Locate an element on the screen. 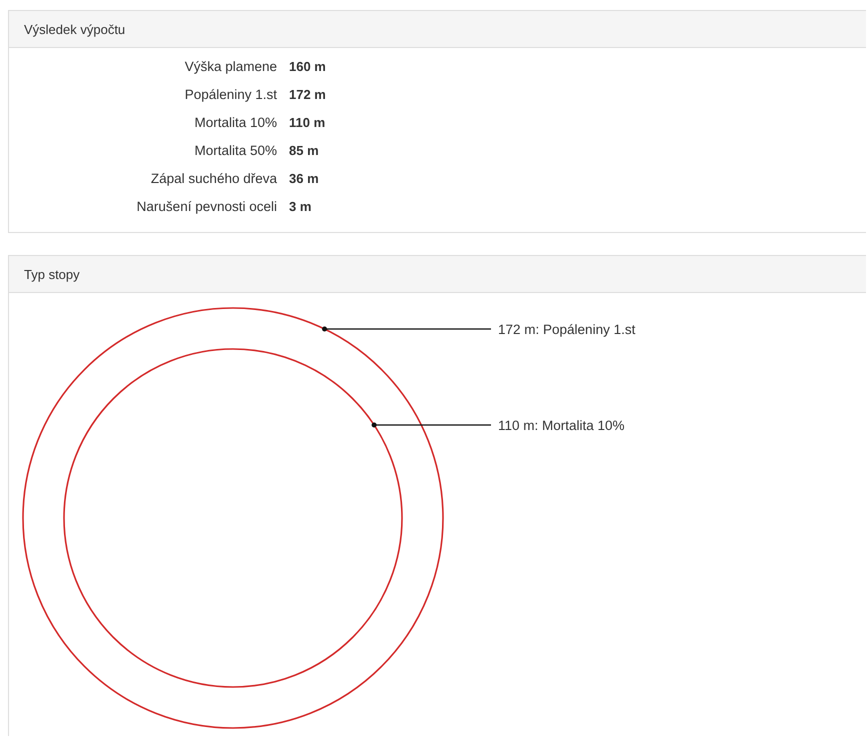 Image resolution: width=867 pixels, height=749 pixels. result-value: 172 m is located at coordinates (307, 95).